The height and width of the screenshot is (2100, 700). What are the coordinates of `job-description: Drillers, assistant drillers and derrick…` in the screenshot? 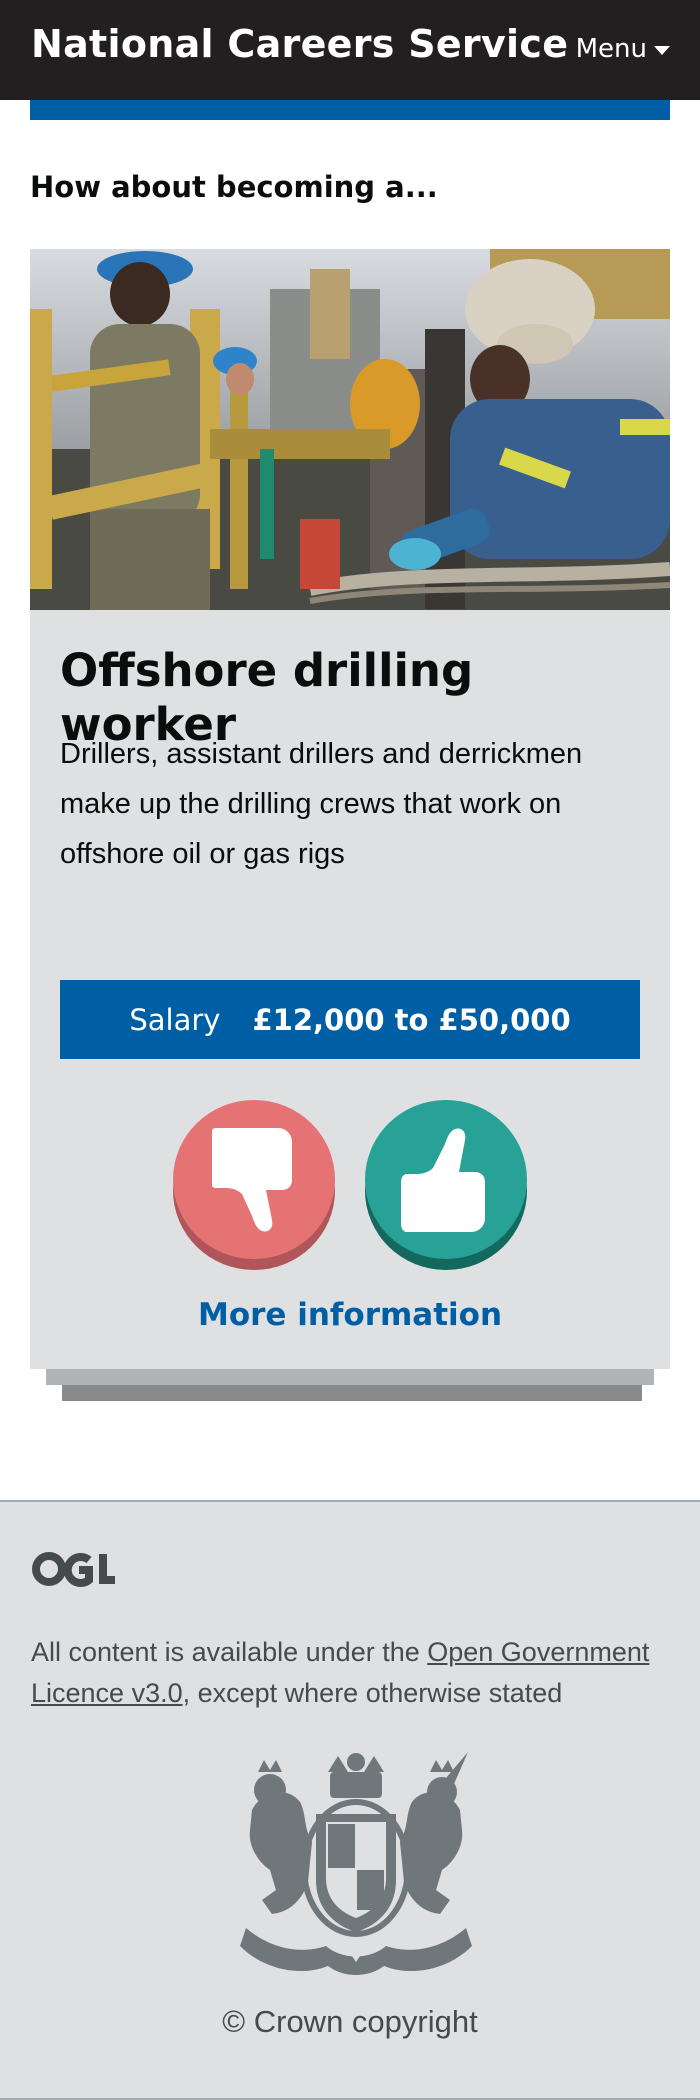 It's located at (321, 804).